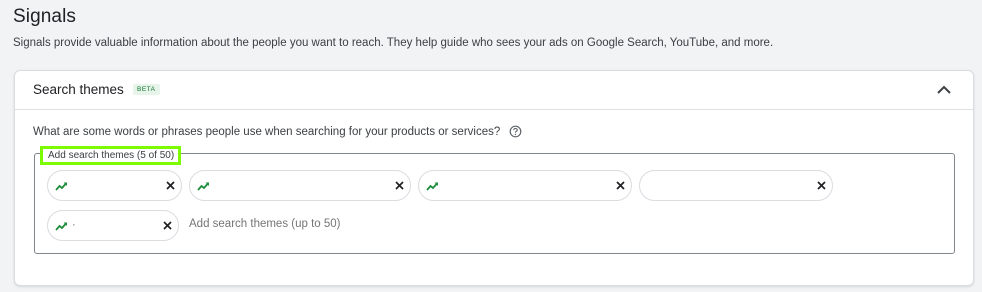  Describe the element at coordinates (45, 16) in the screenshot. I see `page-title: Signals` at that location.